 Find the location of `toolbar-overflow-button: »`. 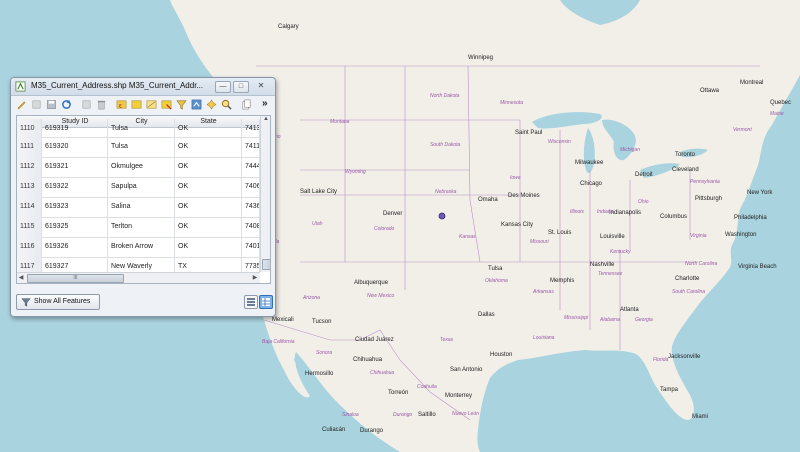

toolbar-overflow-button: » is located at coordinates (265, 103).